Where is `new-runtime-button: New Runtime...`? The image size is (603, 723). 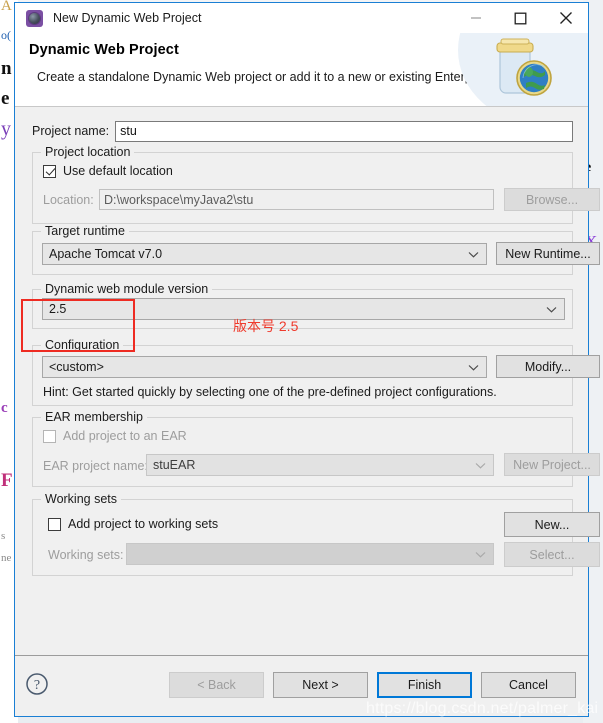 new-runtime-button: New Runtime... is located at coordinates (548, 253).